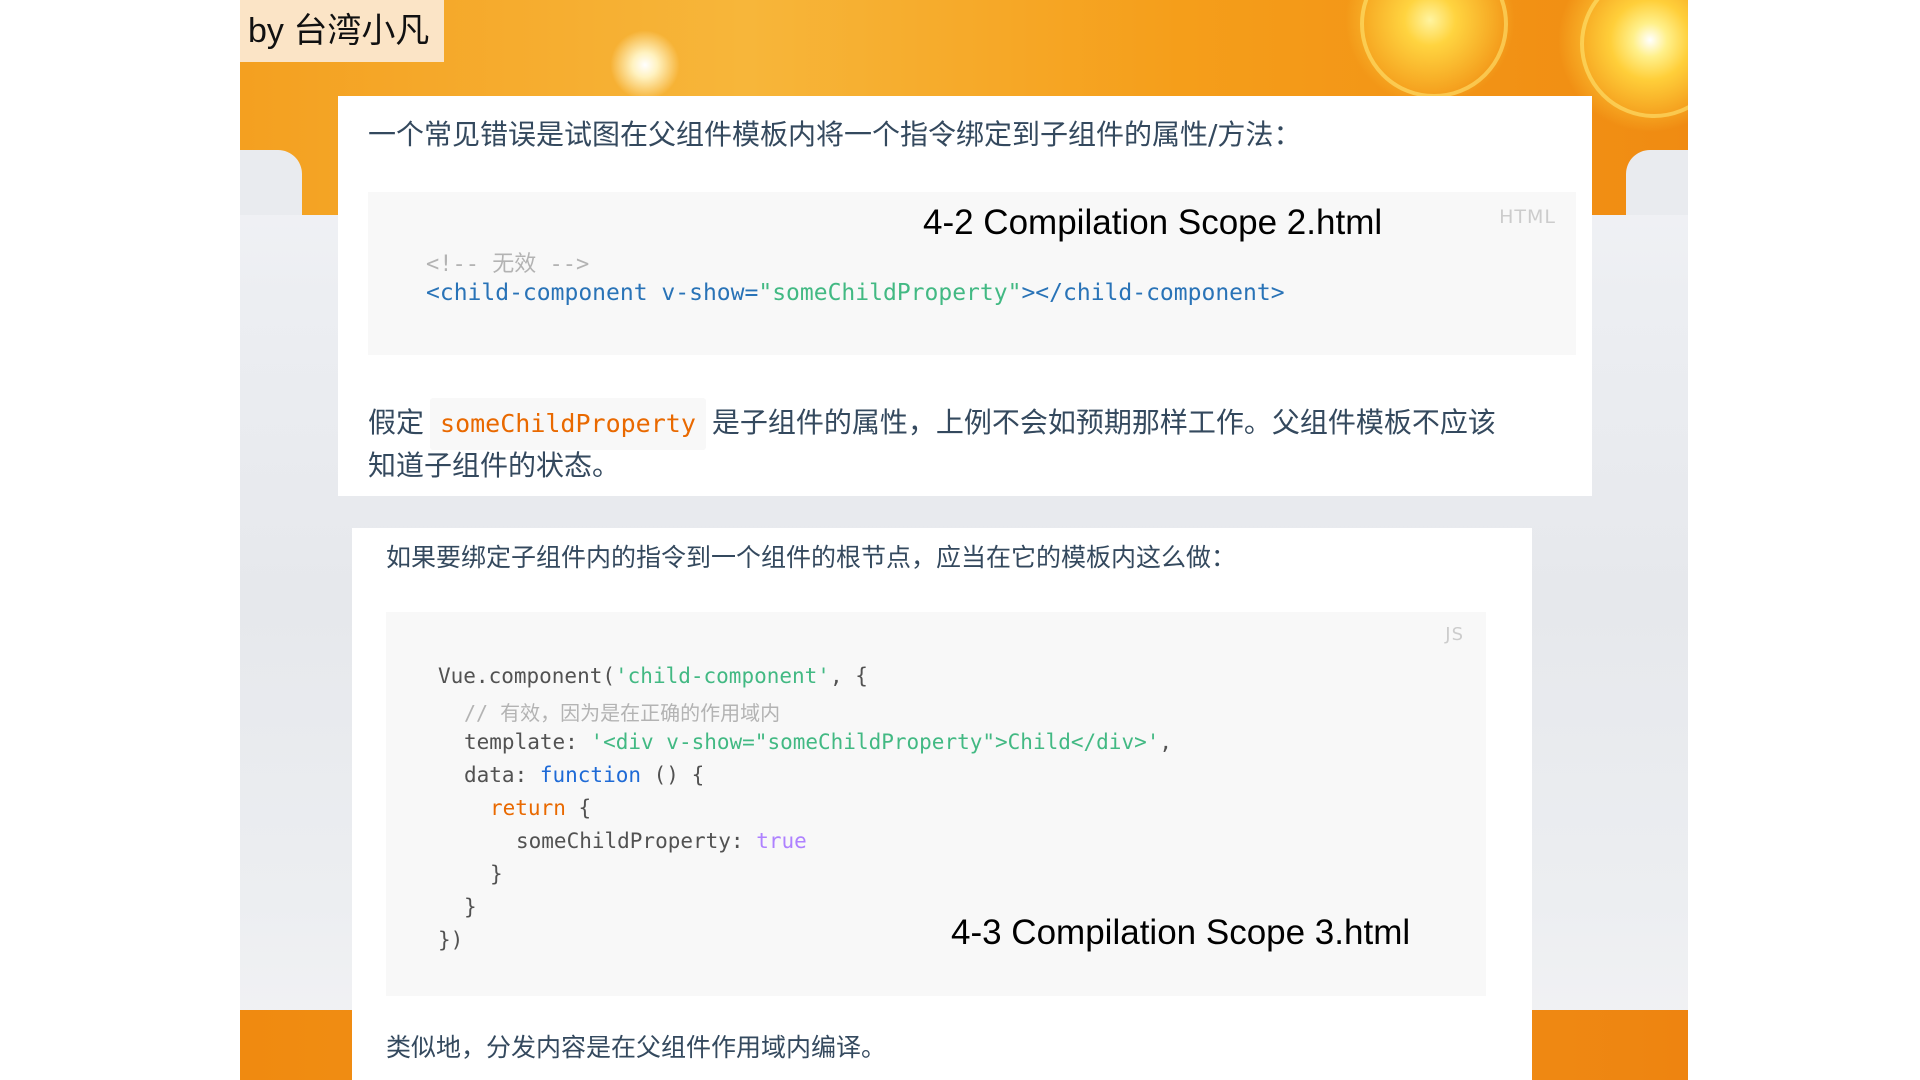 The height and width of the screenshot is (1080, 1920). I want to click on inline-code: someChildProperty, so click(568, 424).